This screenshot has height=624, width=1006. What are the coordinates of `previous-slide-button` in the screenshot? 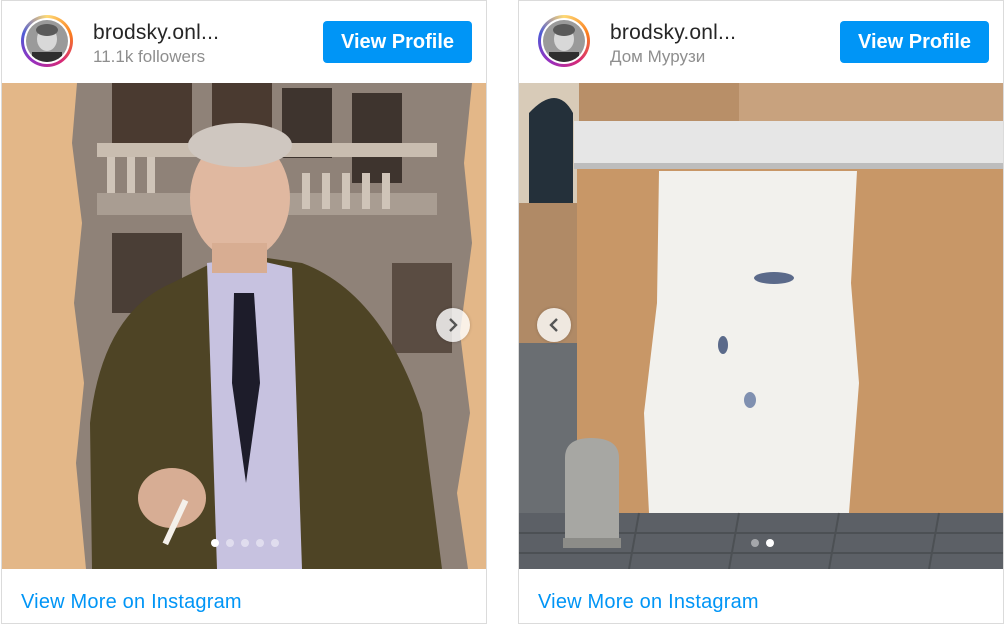 It's located at (554, 325).